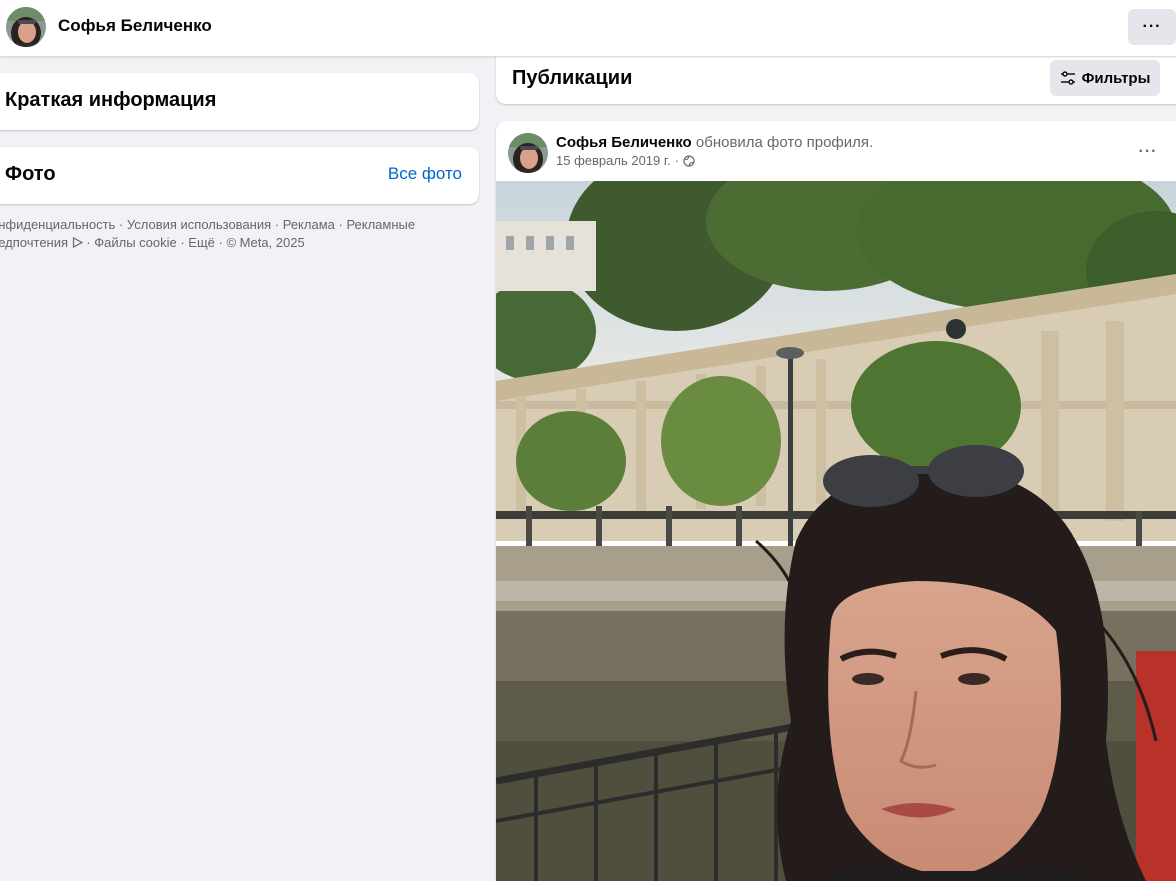  What do you see at coordinates (135, 242) in the screenshot?
I see `footer-link-cookies: Файлы cookie` at bounding box center [135, 242].